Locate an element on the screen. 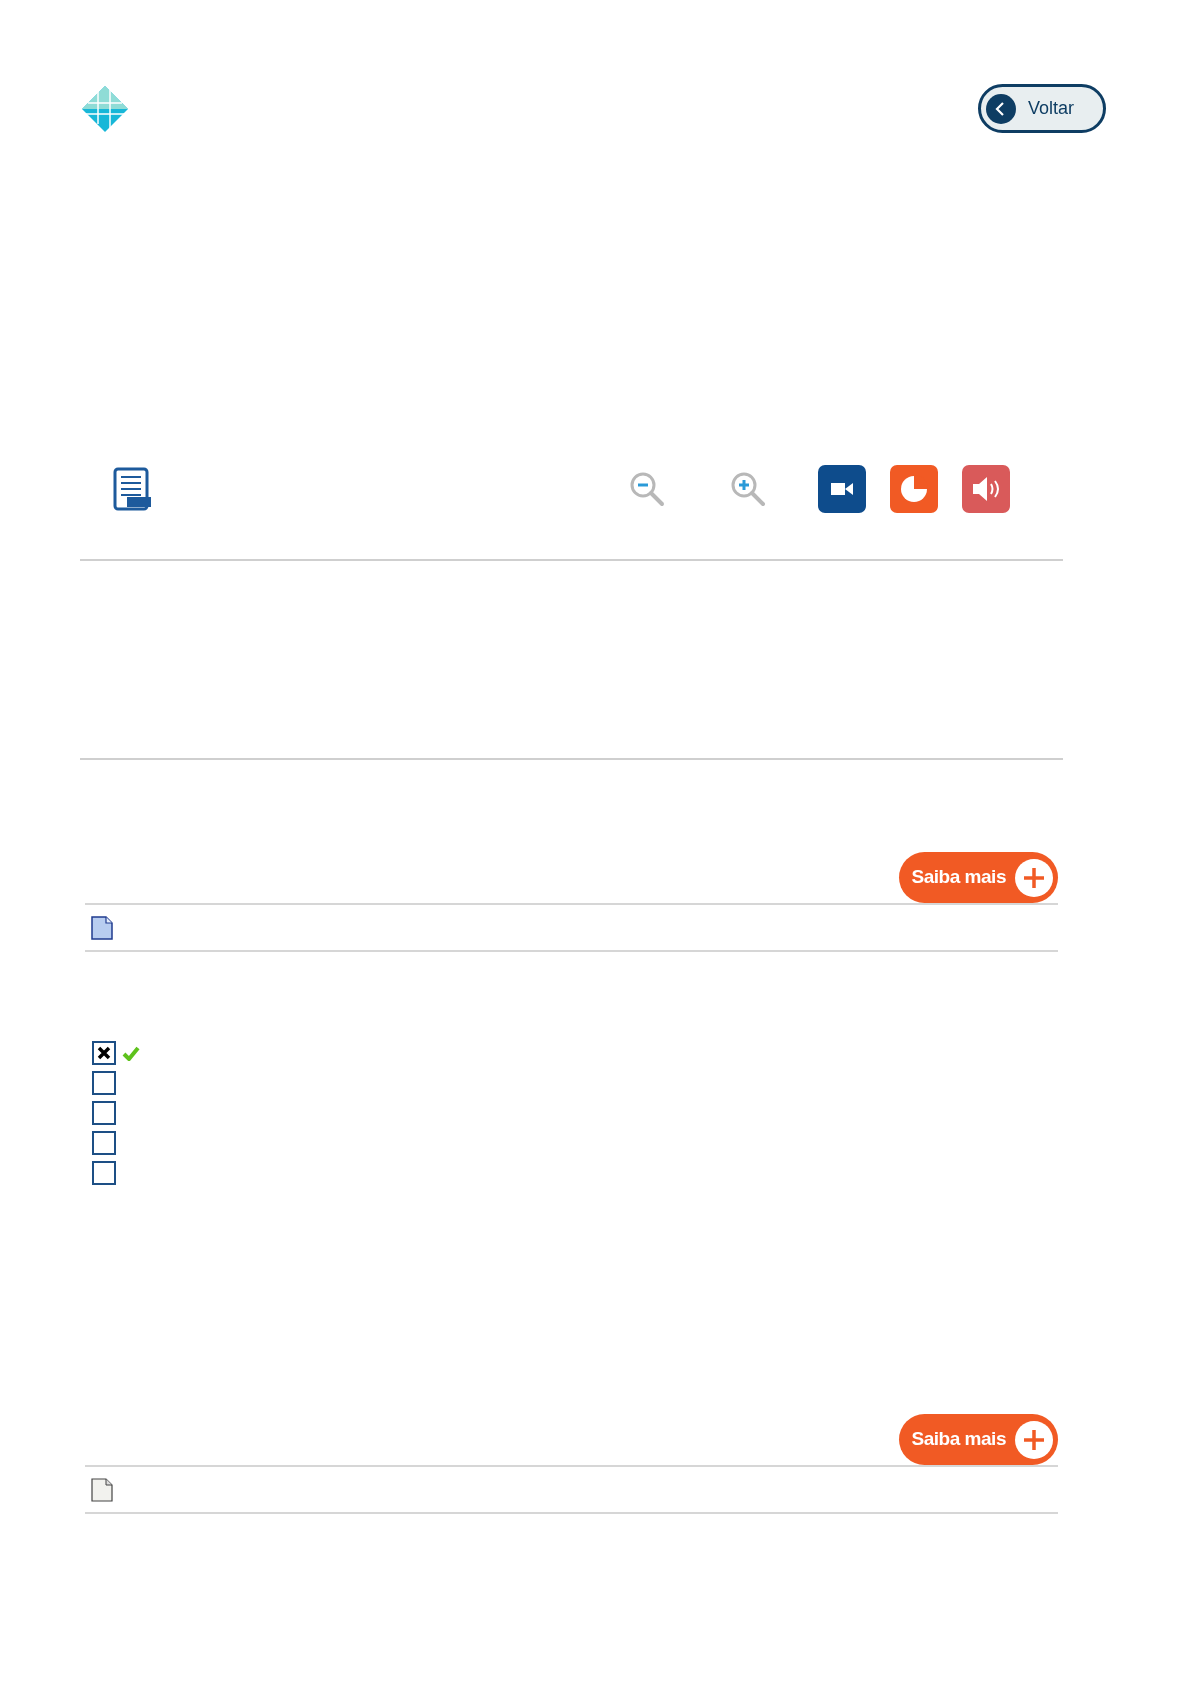 The height and width of the screenshot is (1684, 1190). zoom-in-icon is located at coordinates (747, 488).